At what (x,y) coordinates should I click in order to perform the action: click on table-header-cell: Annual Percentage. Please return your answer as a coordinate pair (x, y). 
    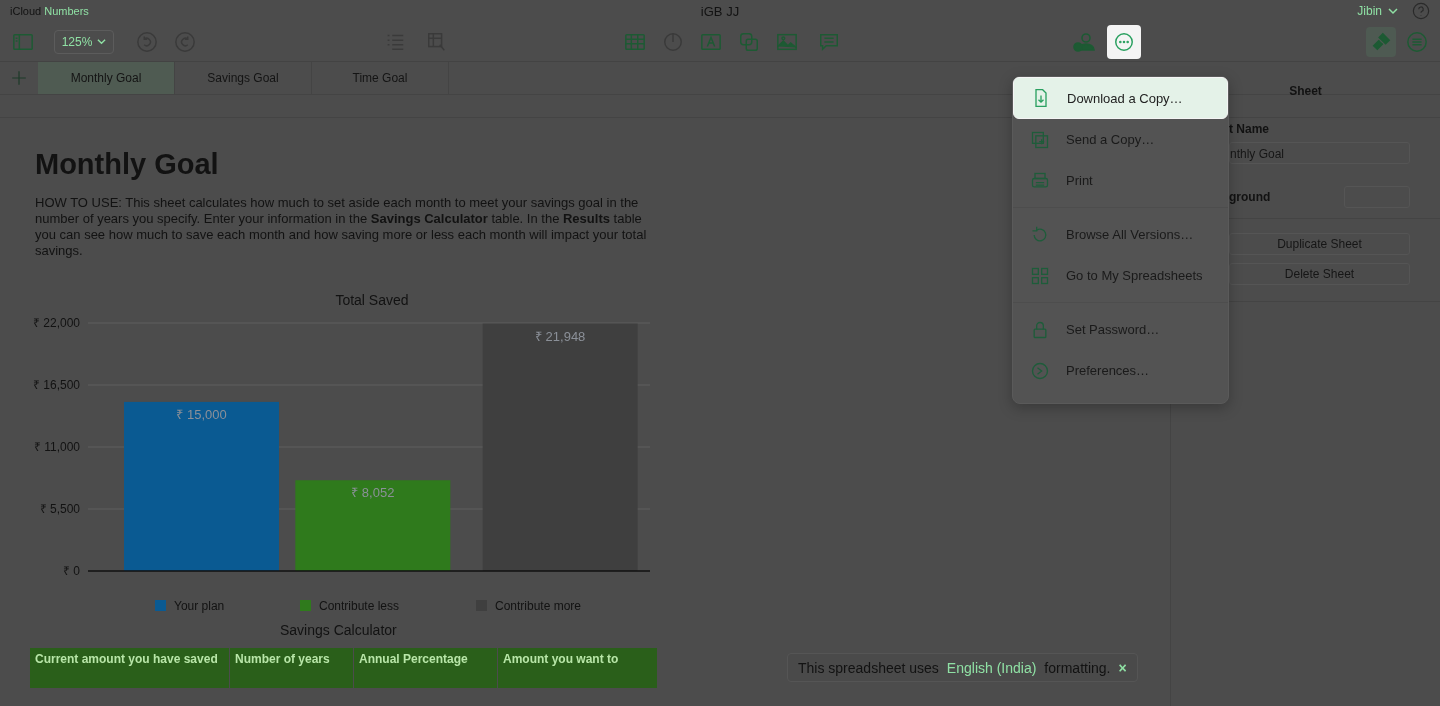
    Looking at the image, I should click on (426, 668).